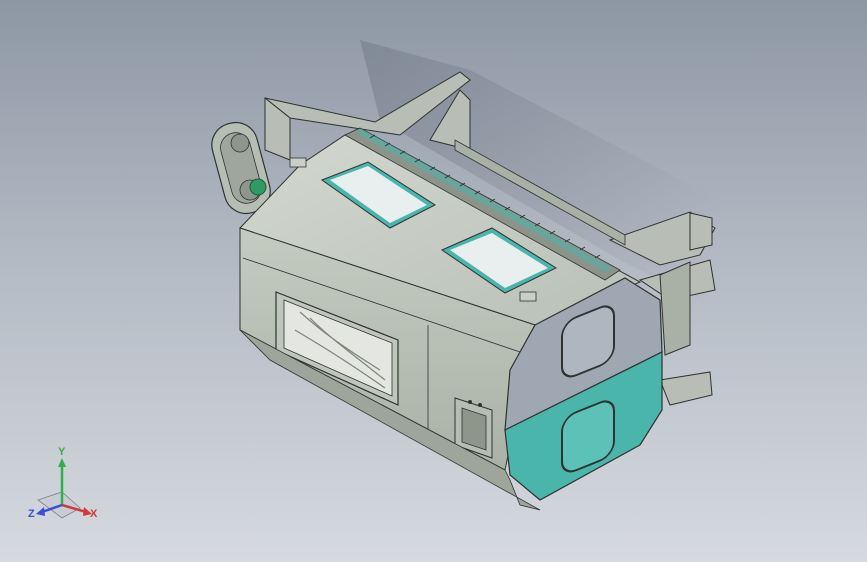 The width and height of the screenshot is (867, 562). I want to click on x-axis-label: X, so click(94, 514).